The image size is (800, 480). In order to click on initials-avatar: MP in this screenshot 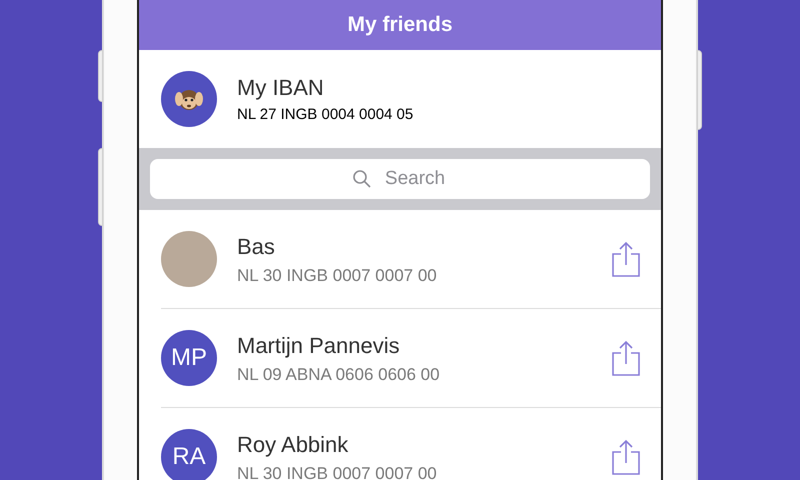, I will do `click(189, 358)`.